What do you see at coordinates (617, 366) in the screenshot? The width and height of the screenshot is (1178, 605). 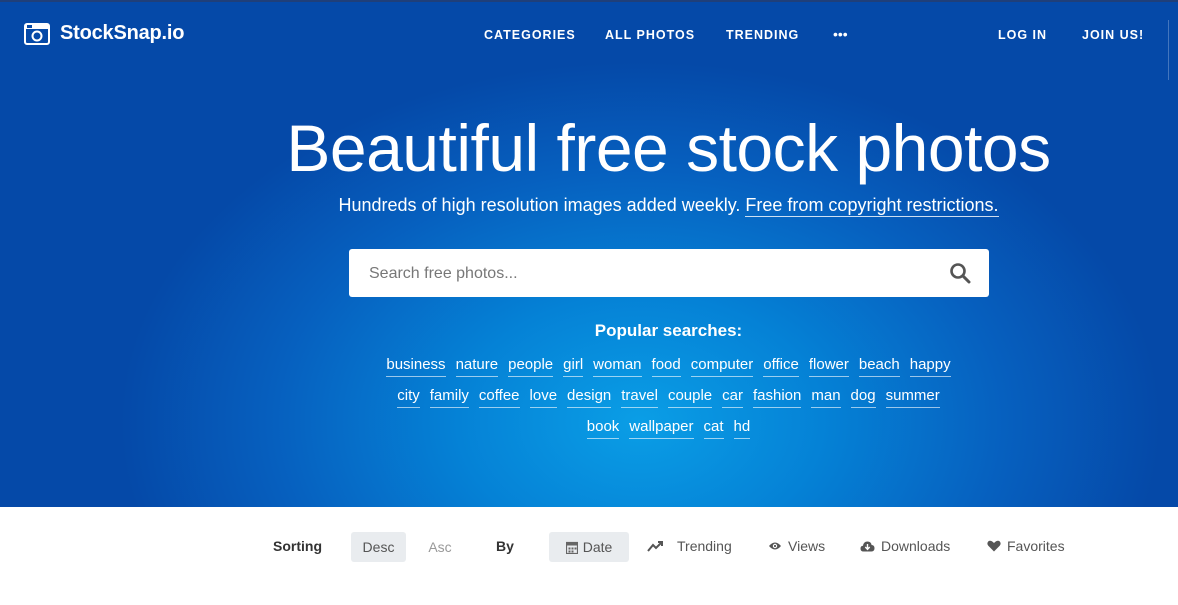 I see `popular-tag-link: woman` at bounding box center [617, 366].